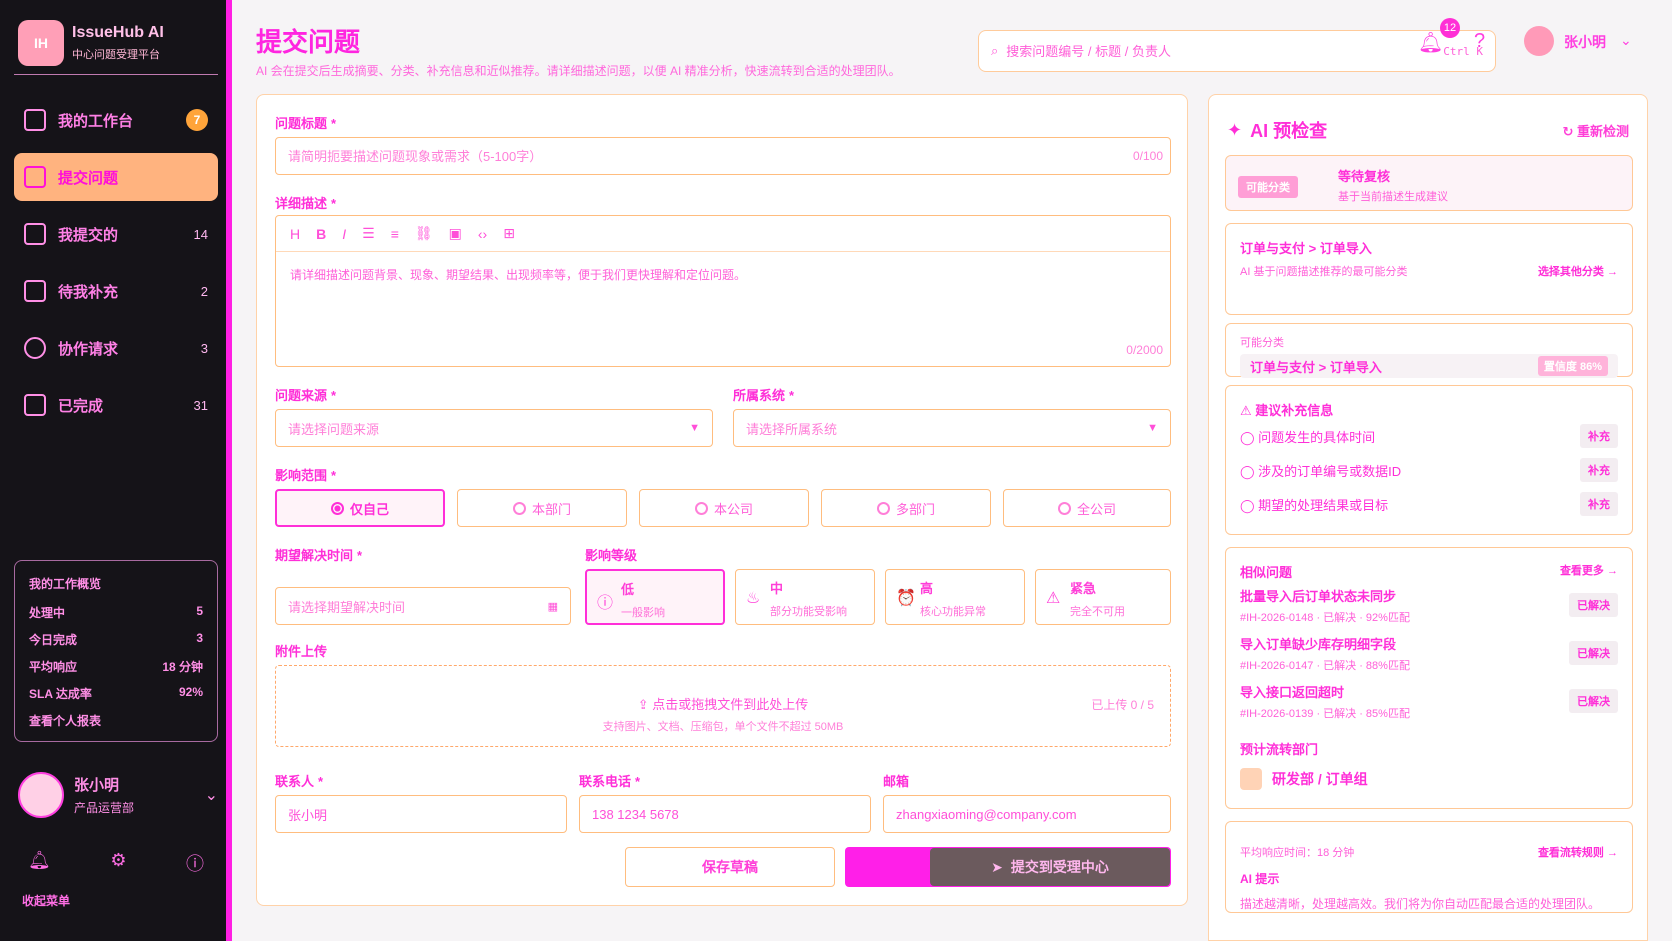  Describe the element at coordinates (1152, 428) in the screenshot. I see `chevron-down-icon: ▼` at that location.